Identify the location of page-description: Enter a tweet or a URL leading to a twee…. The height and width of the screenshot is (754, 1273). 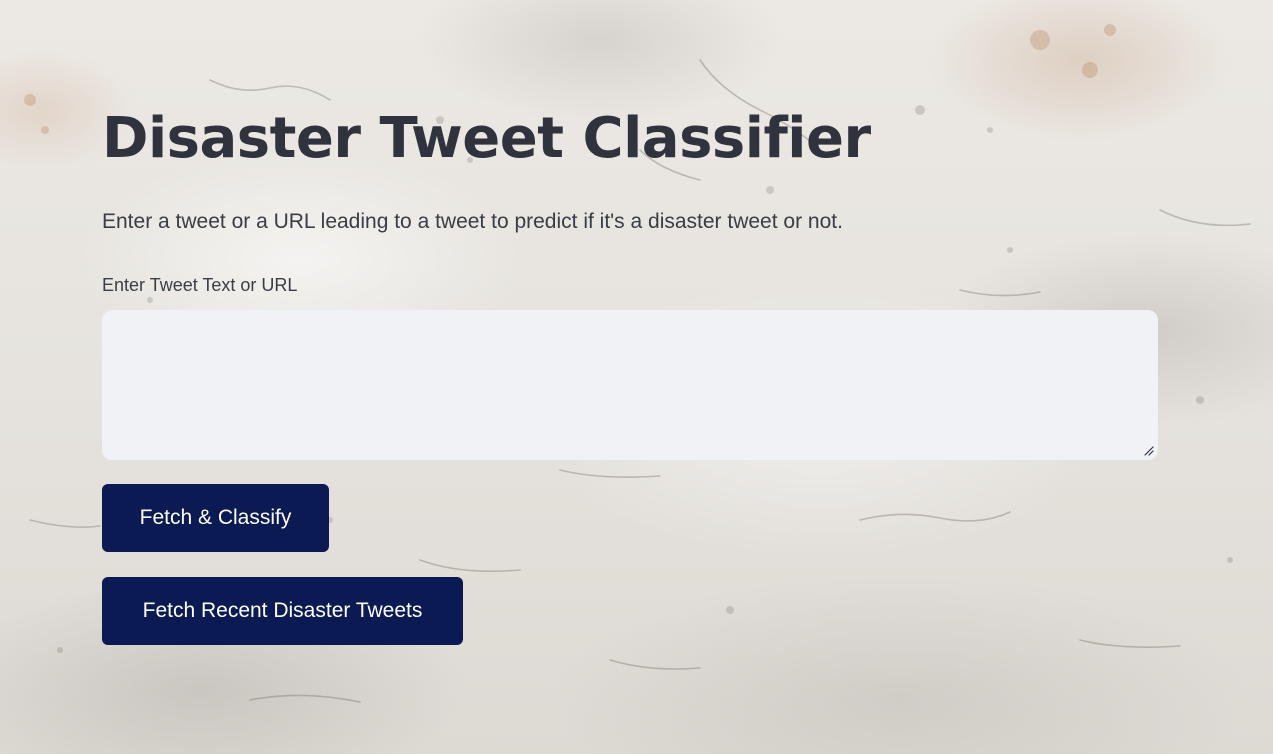
(472, 221).